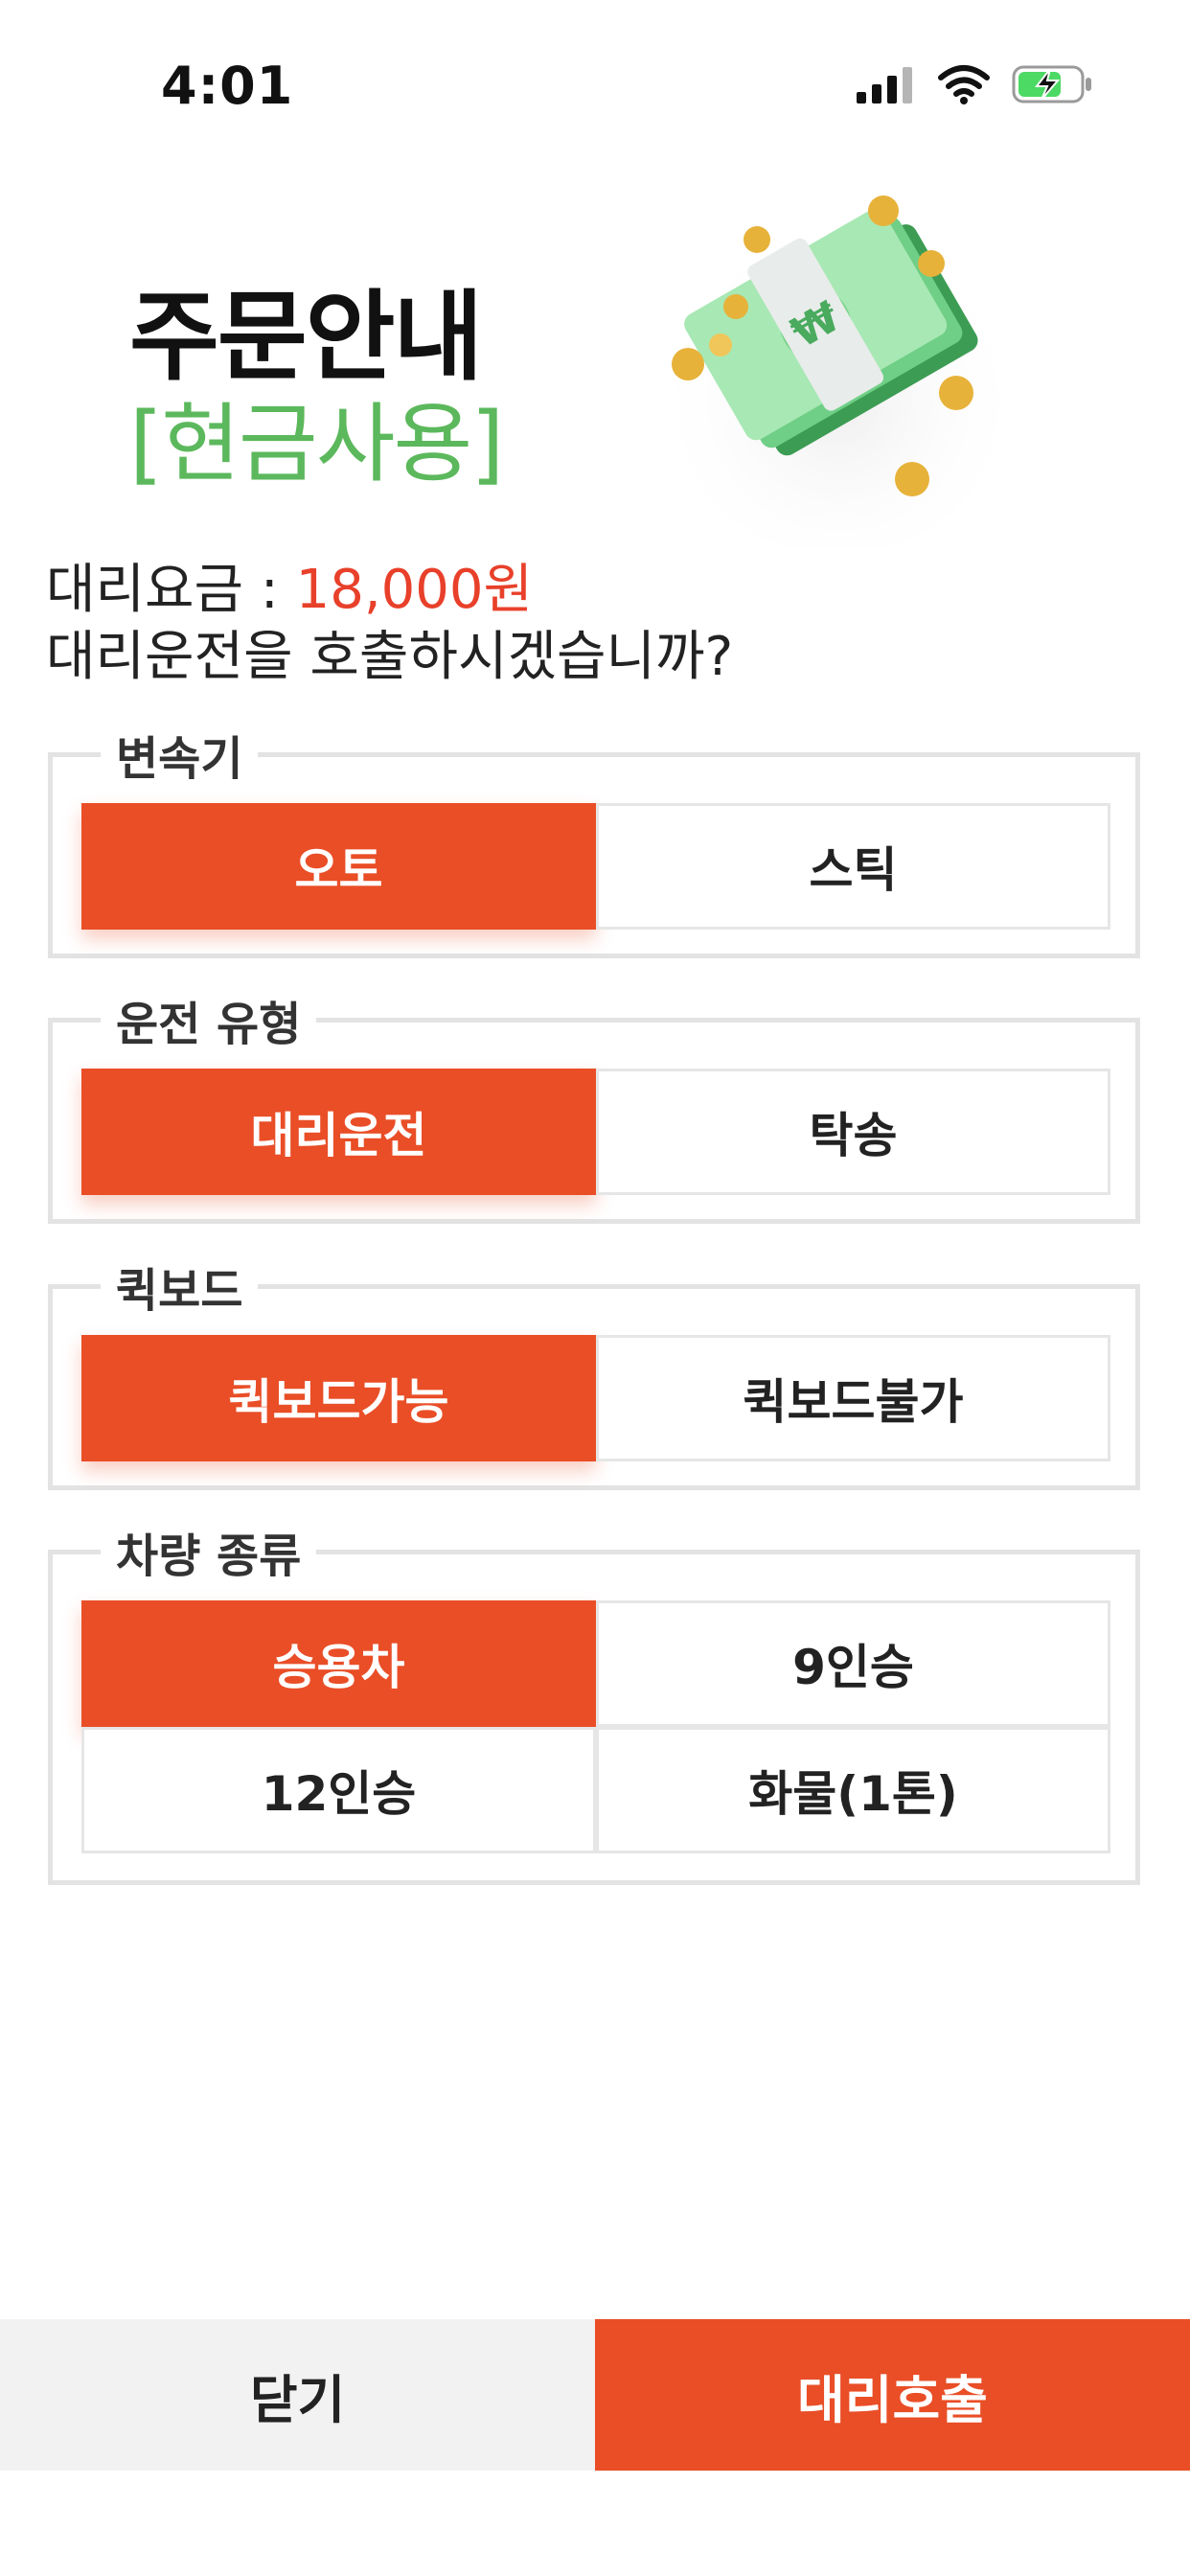 The image size is (1190, 2576). I want to click on vehicle-sedan-option: 승용차, so click(339, 1663).